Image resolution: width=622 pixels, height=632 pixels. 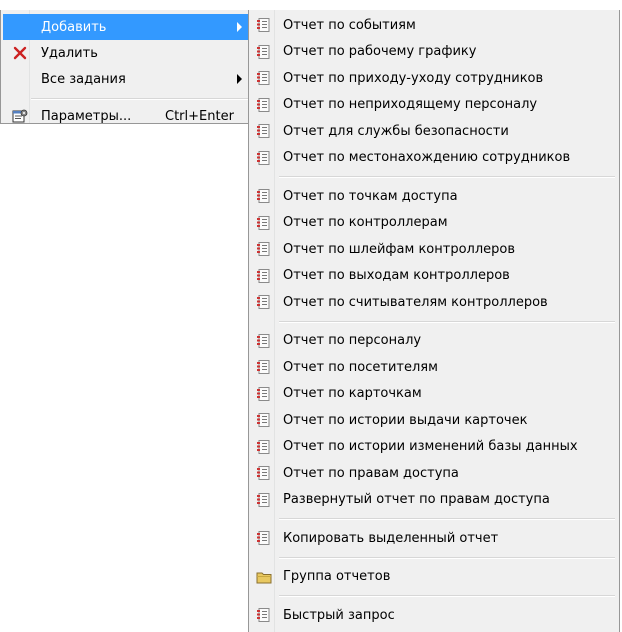 What do you see at coordinates (430, 446) in the screenshot?
I see `submenu-item-label: Отчет по истории изменений базы данных` at bounding box center [430, 446].